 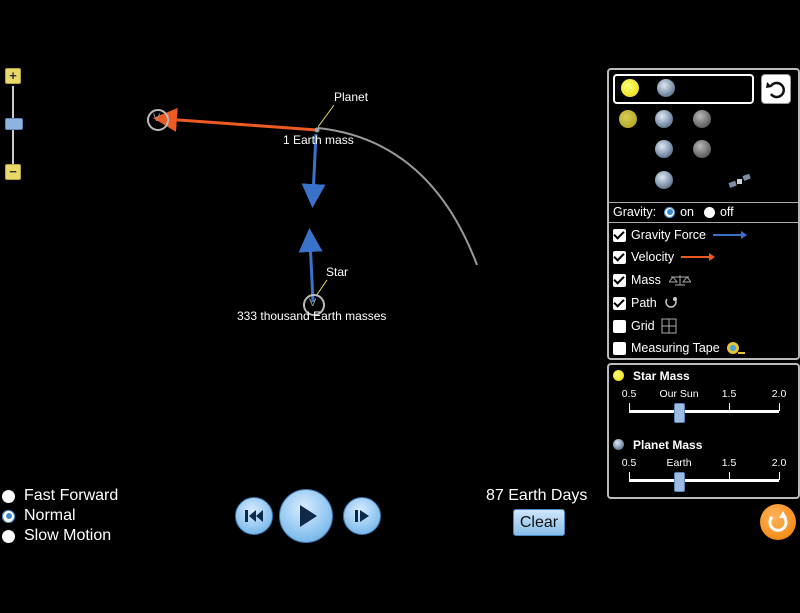 I want to click on undo-icon, so click(x=775, y=90).